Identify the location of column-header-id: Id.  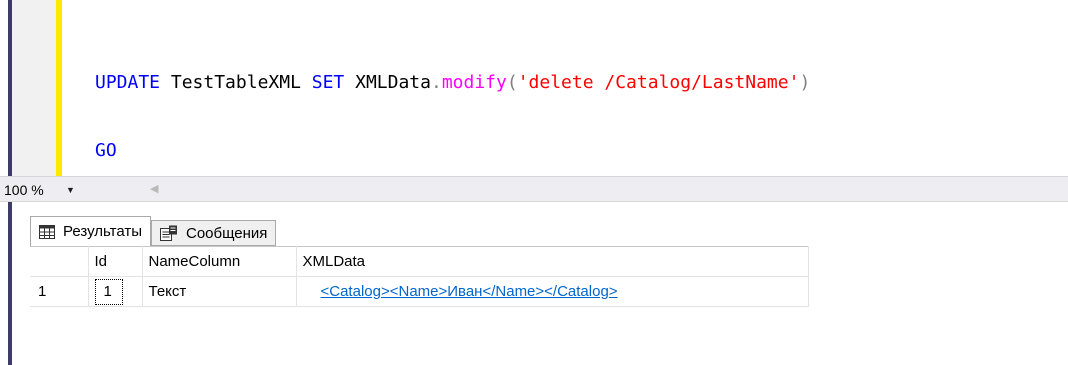
(115, 261).